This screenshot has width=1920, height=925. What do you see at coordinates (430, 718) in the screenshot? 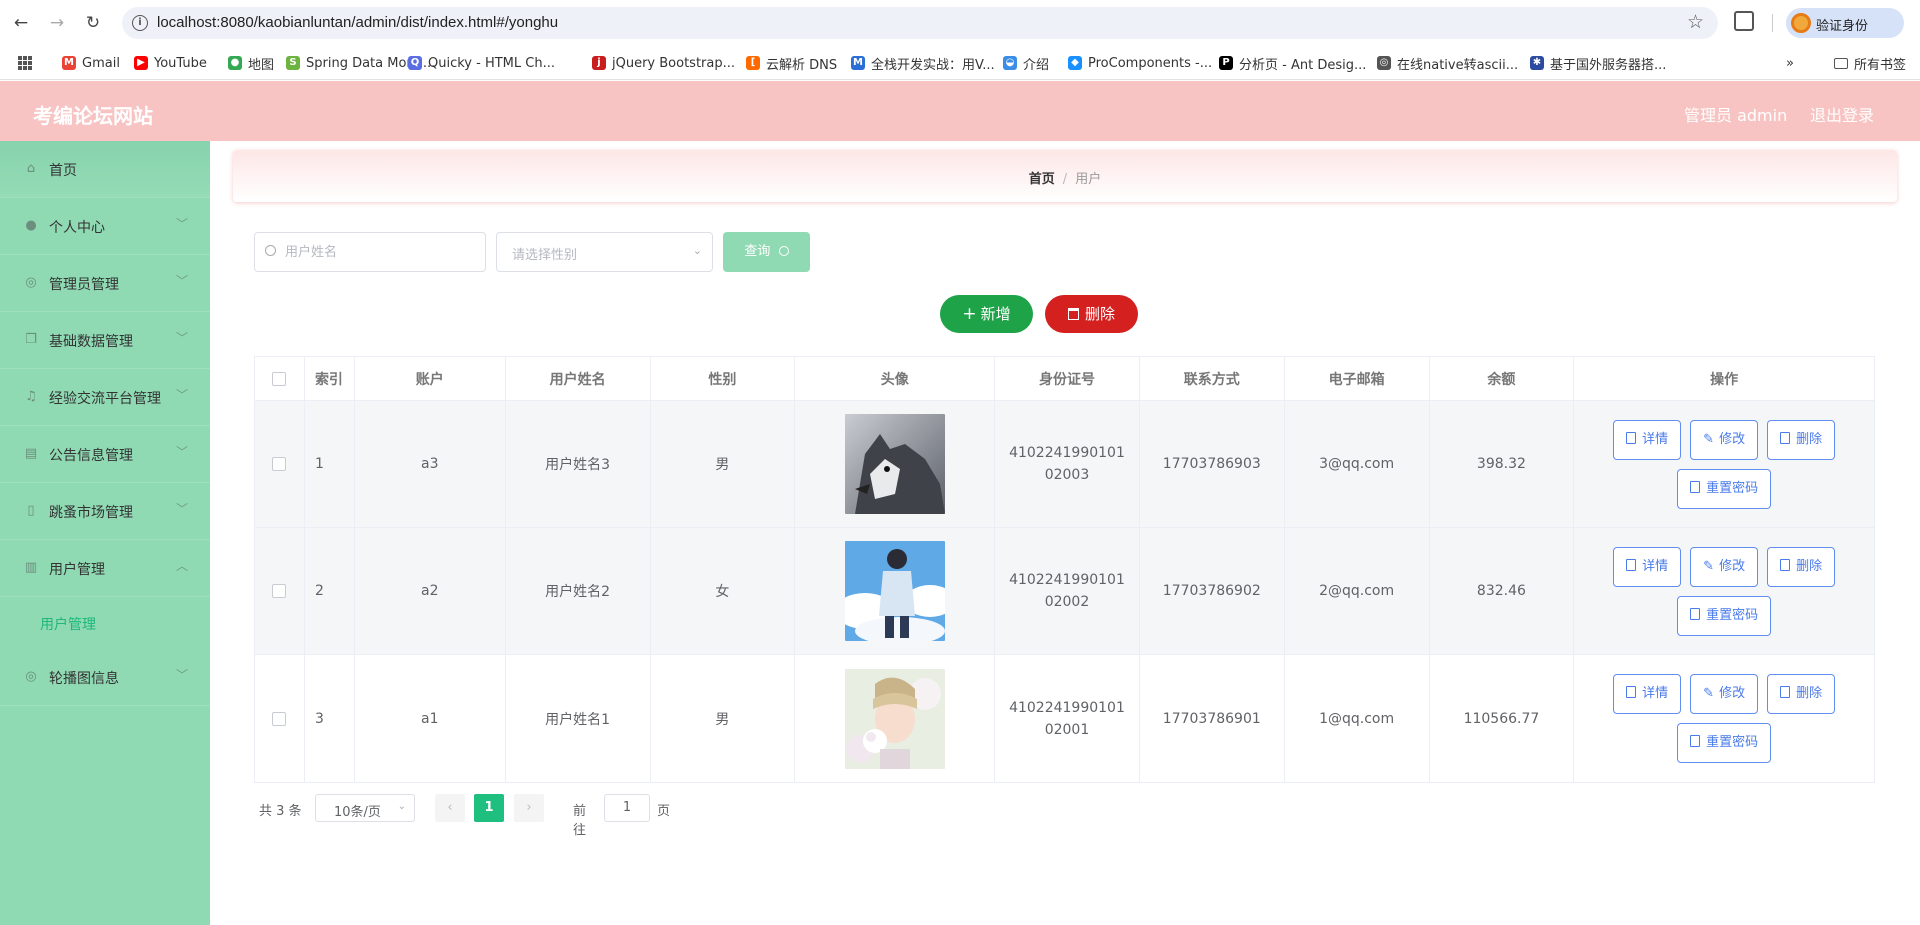
I see `cell-account: a1` at bounding box center [430, 718].